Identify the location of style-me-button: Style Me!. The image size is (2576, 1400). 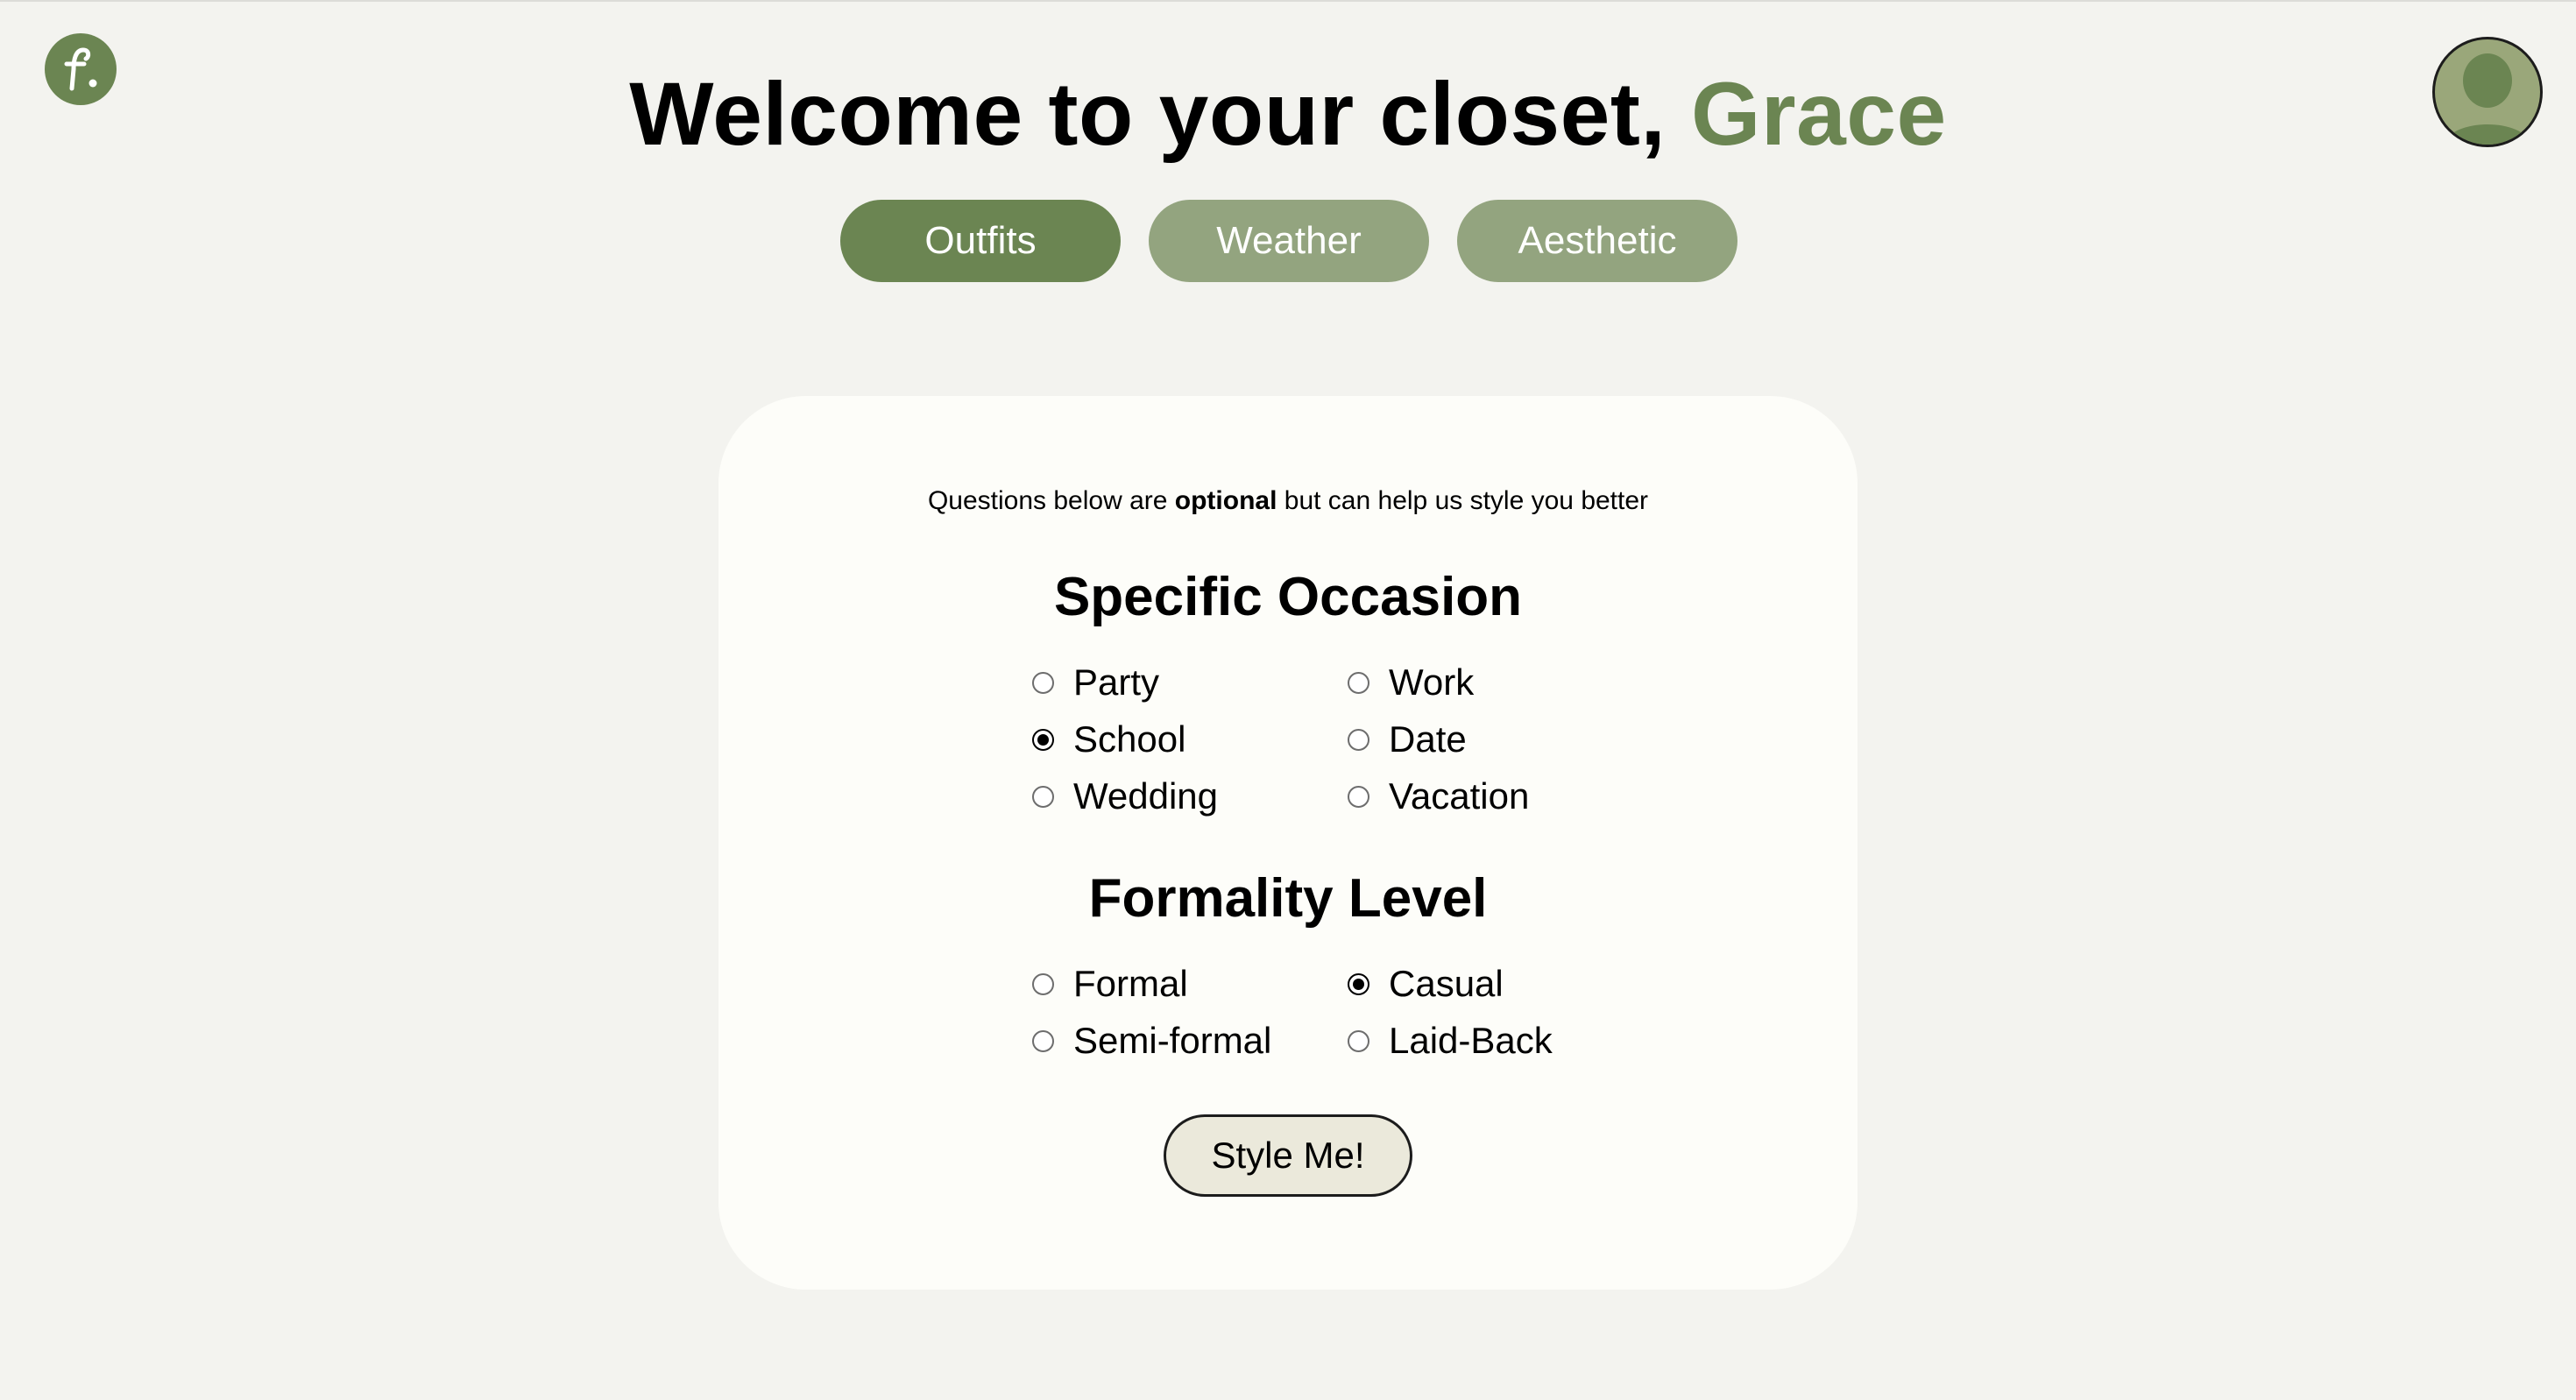
(1288, 1155).